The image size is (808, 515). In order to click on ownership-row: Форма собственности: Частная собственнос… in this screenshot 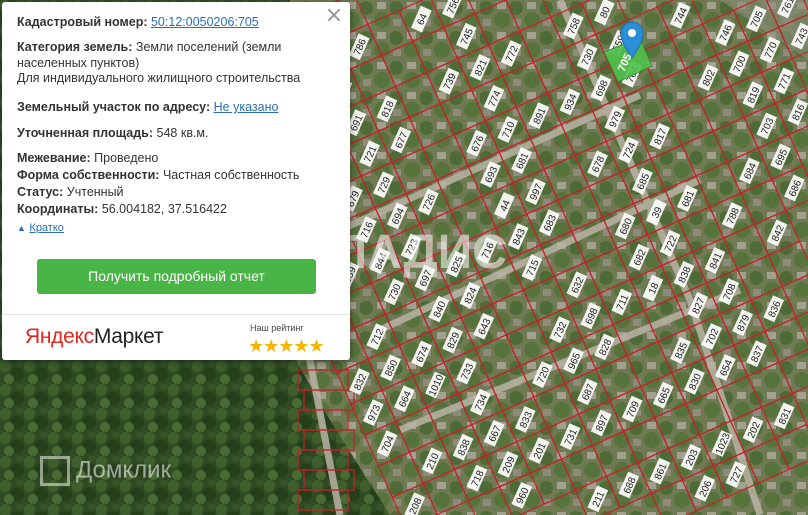, I will do `click(177, 176)`.